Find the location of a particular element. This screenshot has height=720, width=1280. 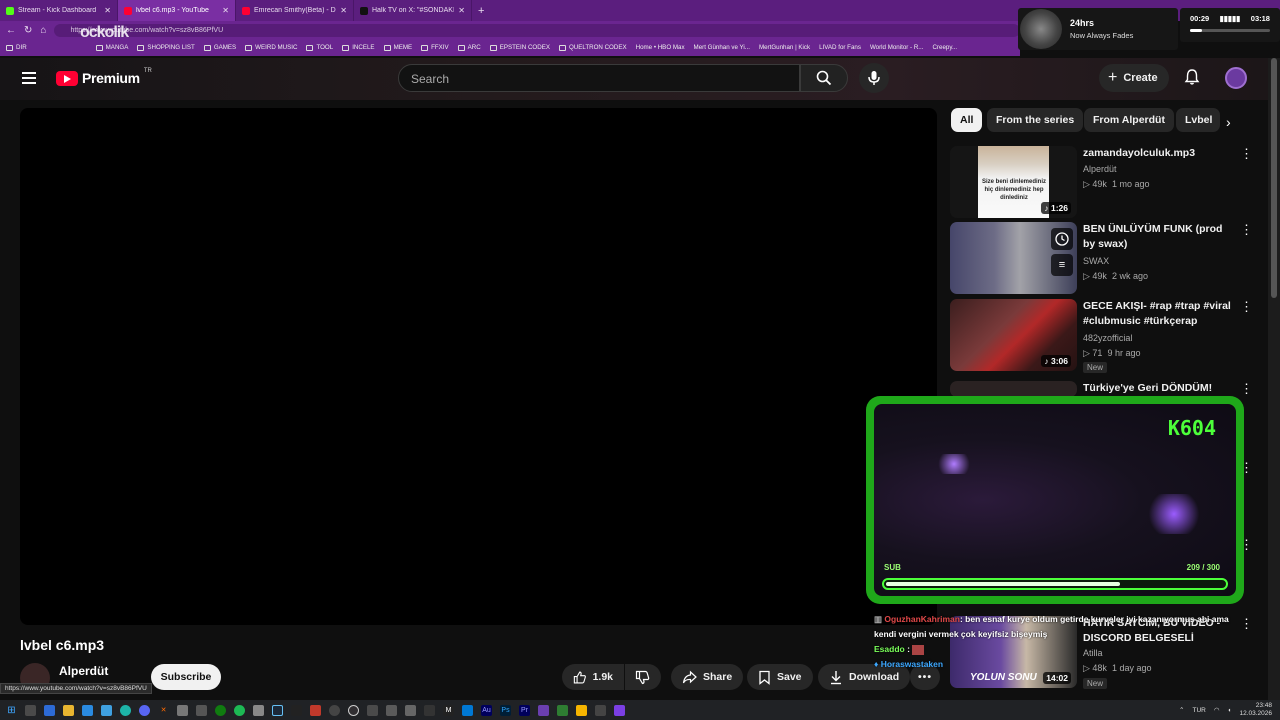

search-icon is located at coordinates (30, 710).